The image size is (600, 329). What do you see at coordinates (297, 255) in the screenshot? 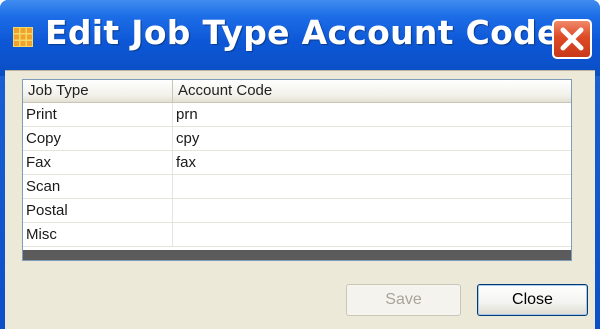
I see `horizontal-scrollbar` at bounding box center [297, 255].